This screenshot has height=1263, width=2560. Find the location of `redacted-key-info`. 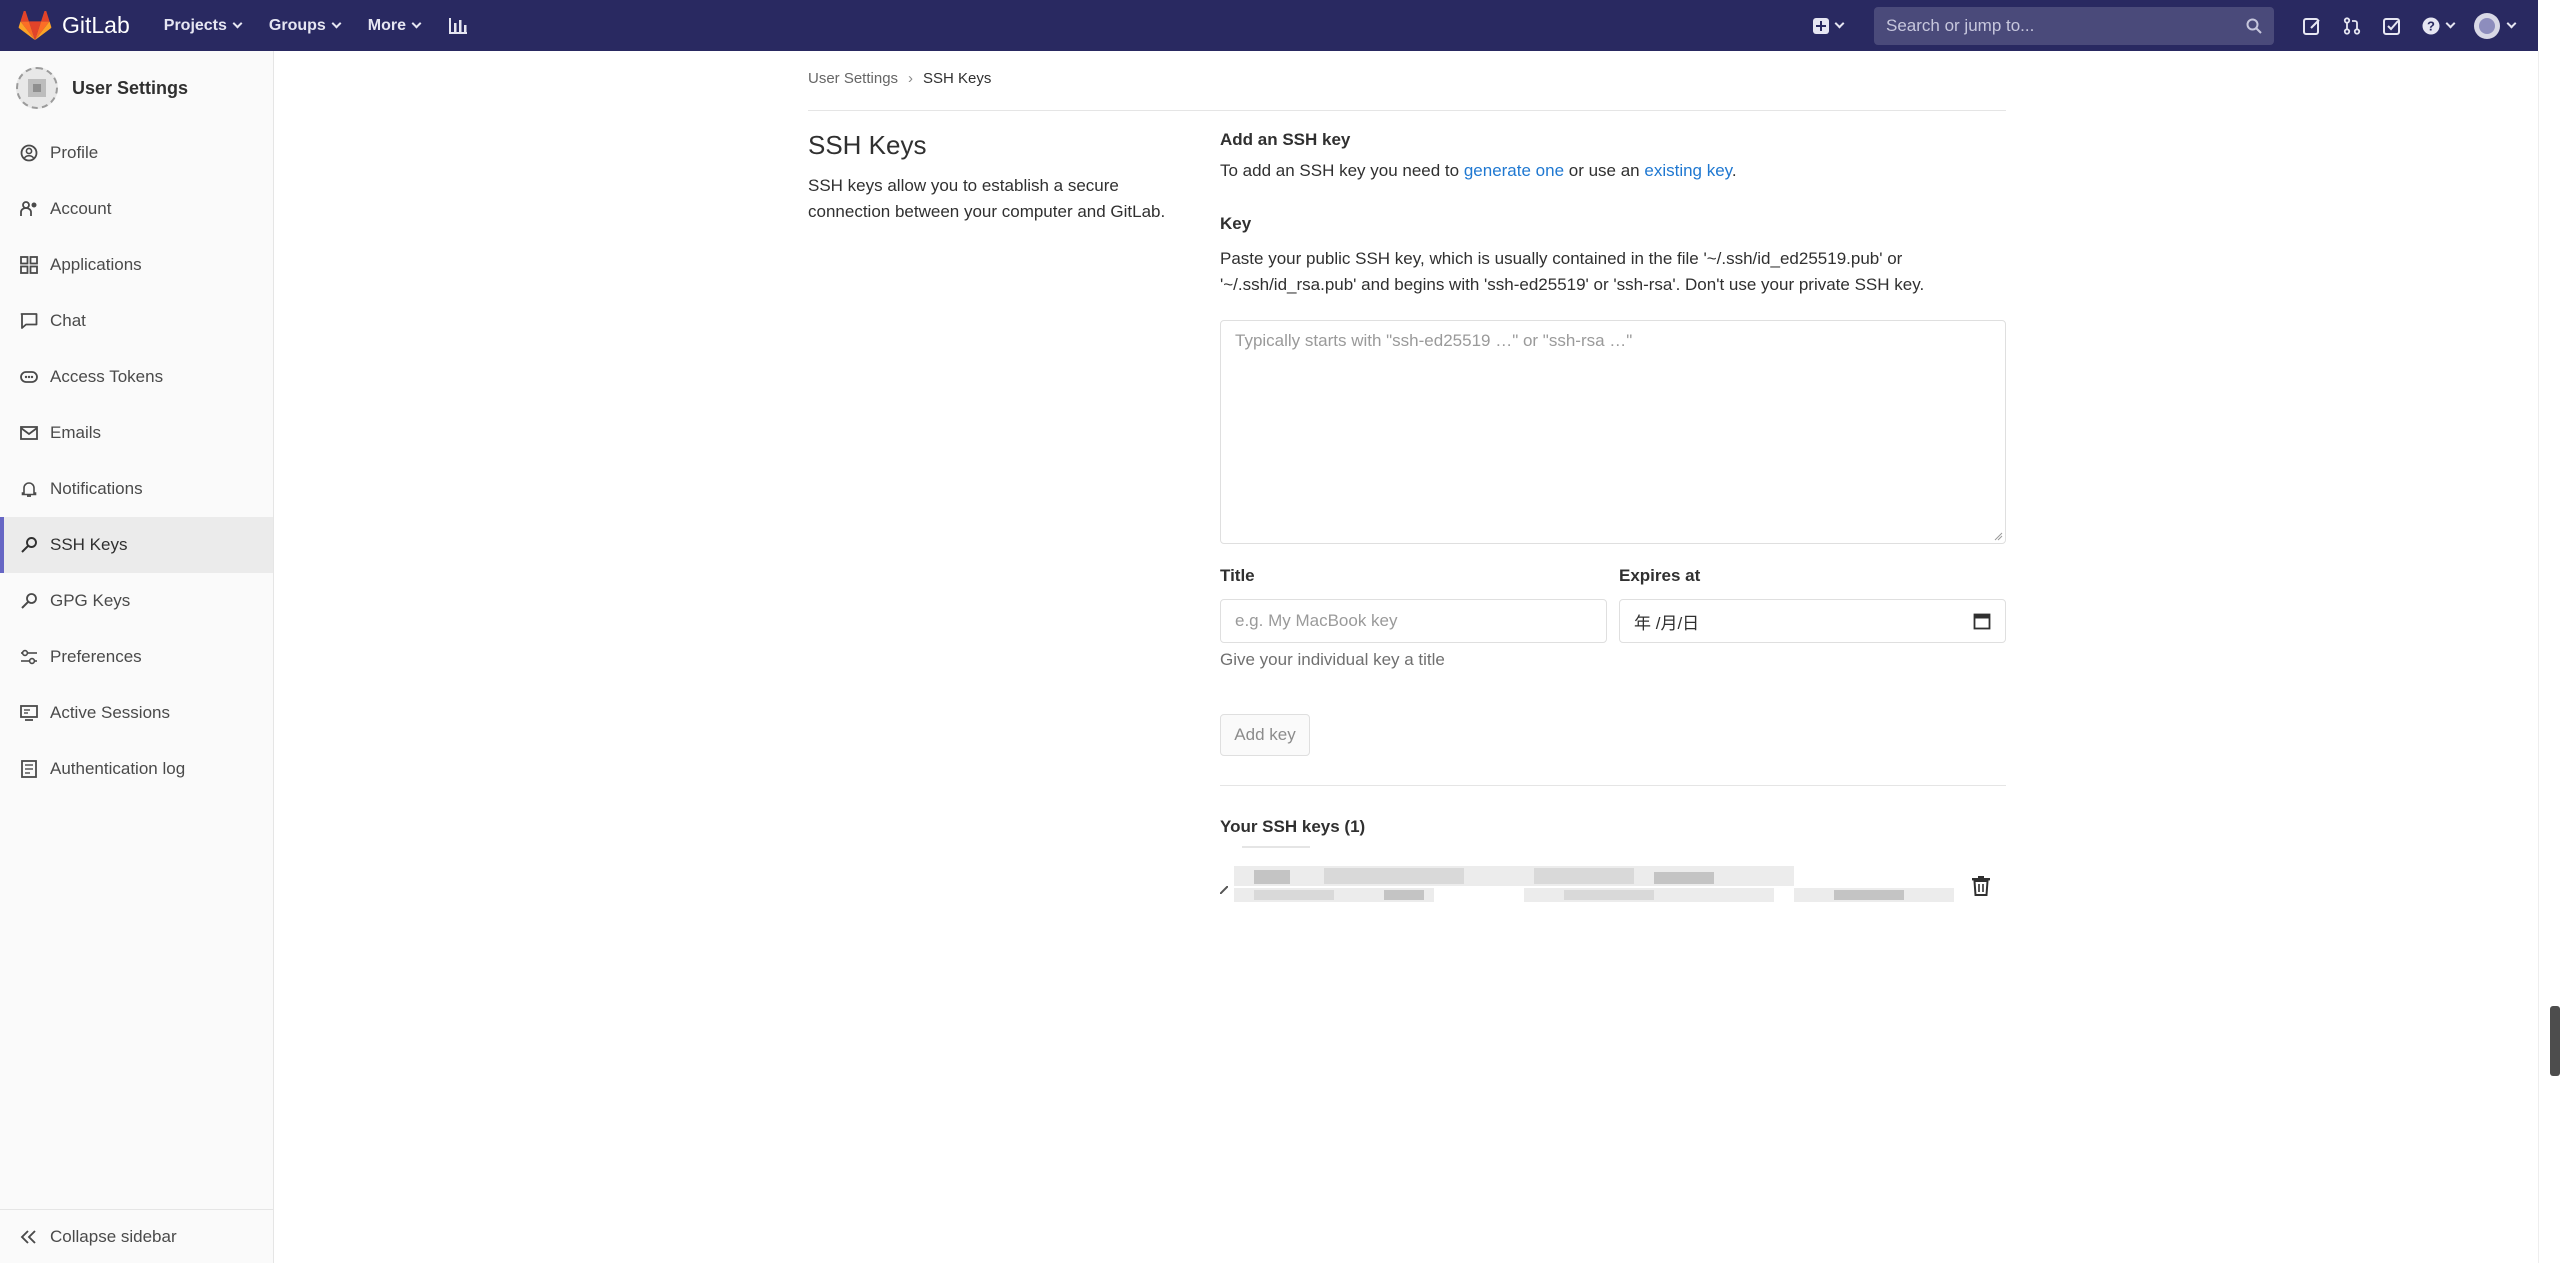

redacted-key-info is located at coordinates (1594, 886).